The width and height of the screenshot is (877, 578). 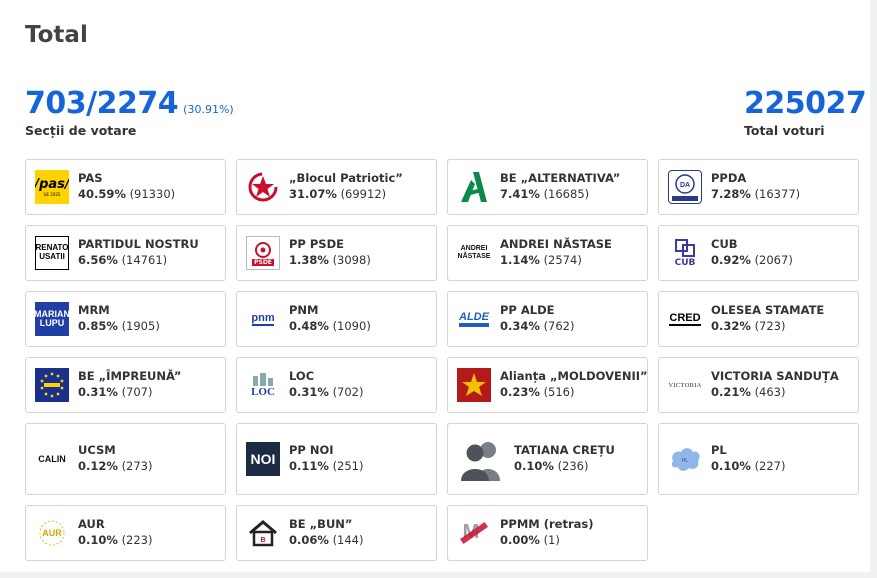 What do you see at coordinates (729, 178) in the screenshot?
I see `party-name: PPDA` at bounding box center [729, 178].